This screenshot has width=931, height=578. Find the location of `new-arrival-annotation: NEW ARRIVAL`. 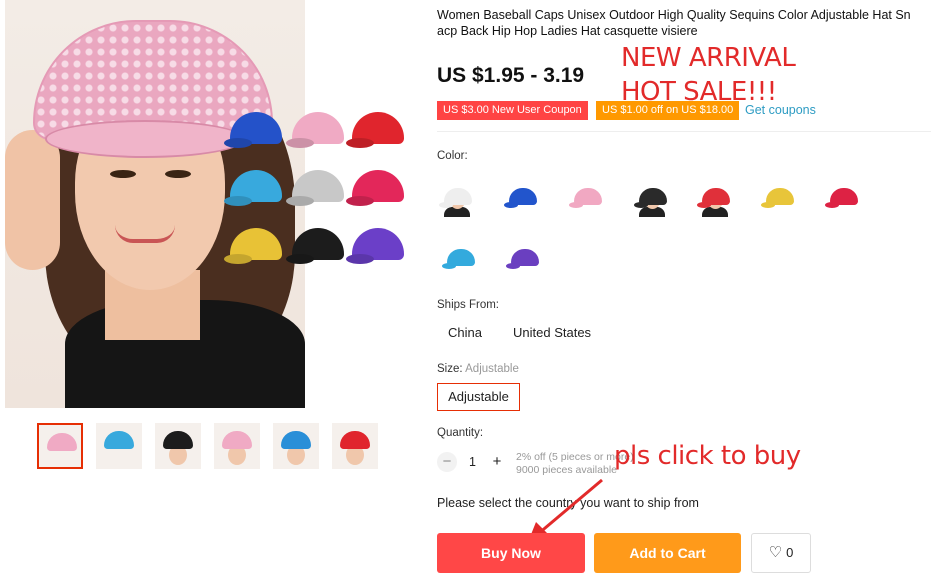

new-arrival-annotation: NEW ARRIVAL is located at coordinates (708, 58).